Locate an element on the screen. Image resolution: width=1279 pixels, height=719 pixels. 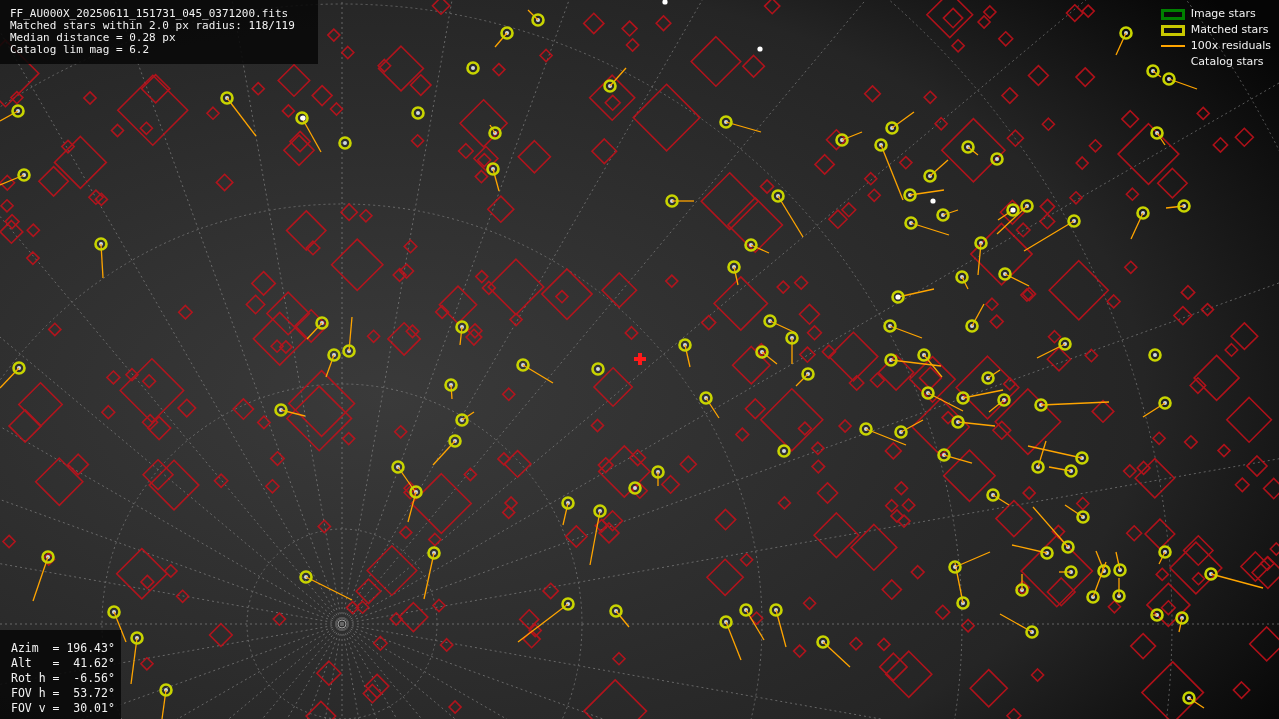
pointing-text: Alt = 41.62° is located at coordinates (63, 663).